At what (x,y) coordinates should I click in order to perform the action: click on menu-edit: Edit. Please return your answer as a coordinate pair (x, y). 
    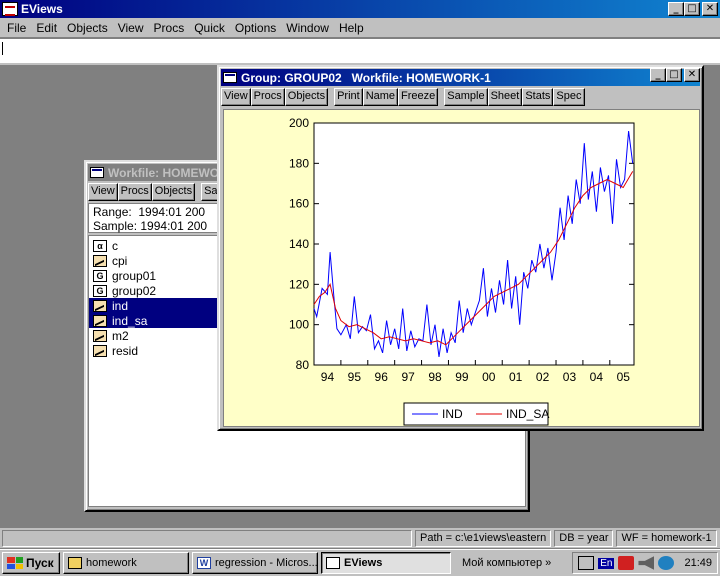
    Looking at the image, I should click on (46, 28).